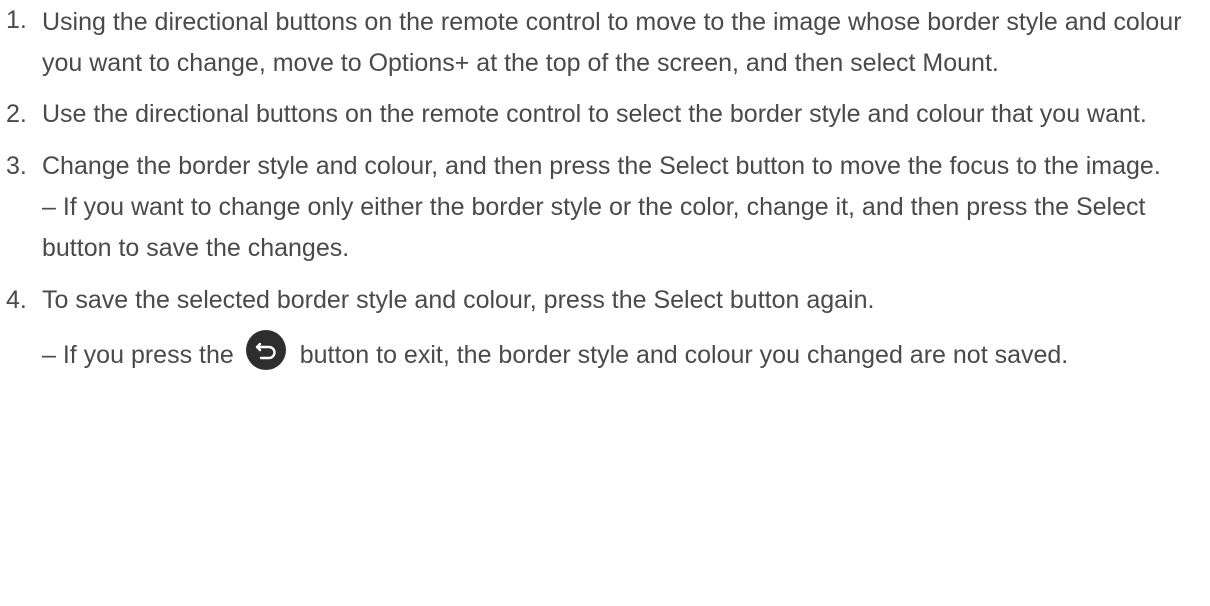 This screenshot has height=606, width=1210. Describe the element at coordinates (266, 350) in the screenshot. I see `back-button-icon` at that location.